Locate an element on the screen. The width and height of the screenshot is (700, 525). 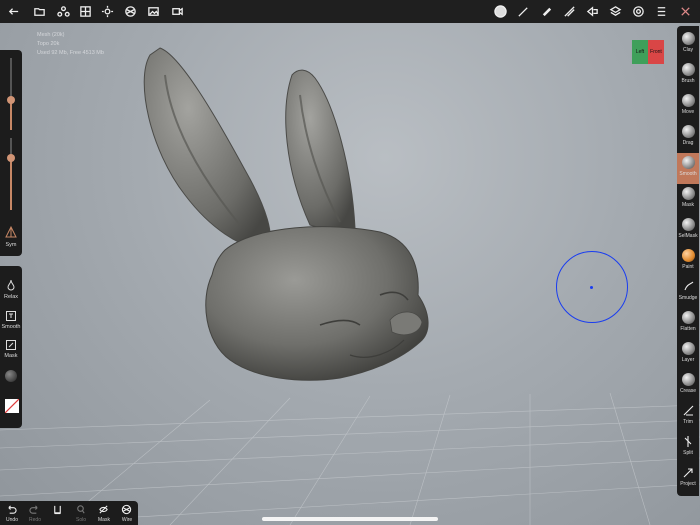
intensity-slider-knob is located at coordinates (11, 158).